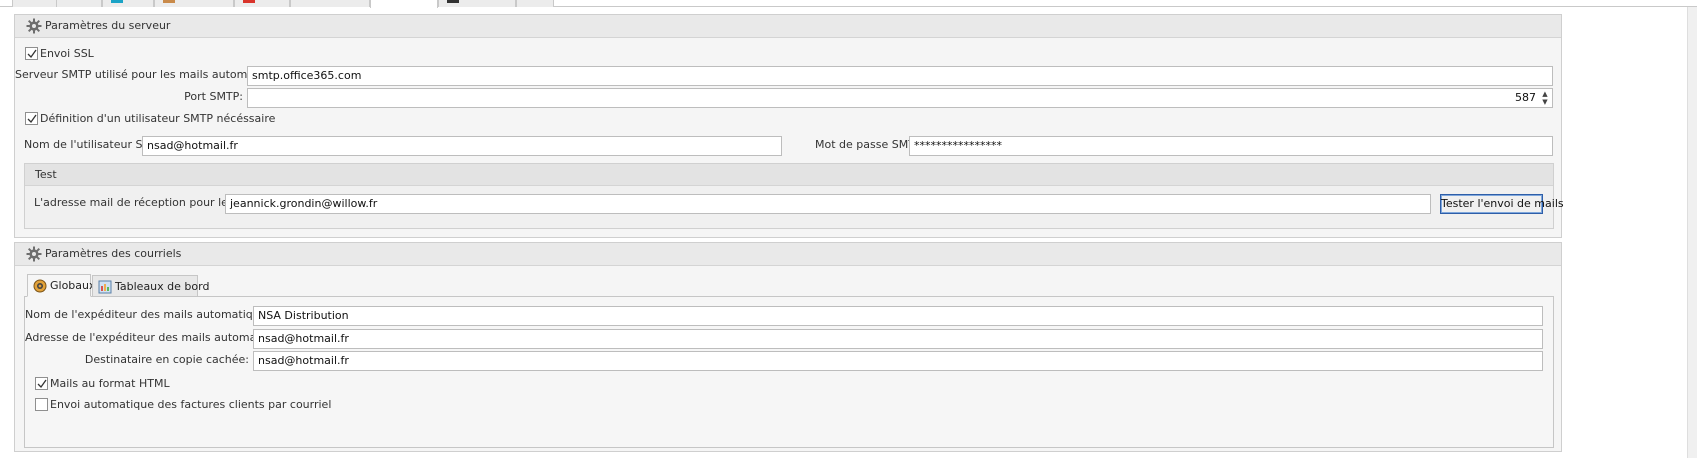  I want to click on tab-tableaux-label: Tableaux de bord, so click(162, 286).